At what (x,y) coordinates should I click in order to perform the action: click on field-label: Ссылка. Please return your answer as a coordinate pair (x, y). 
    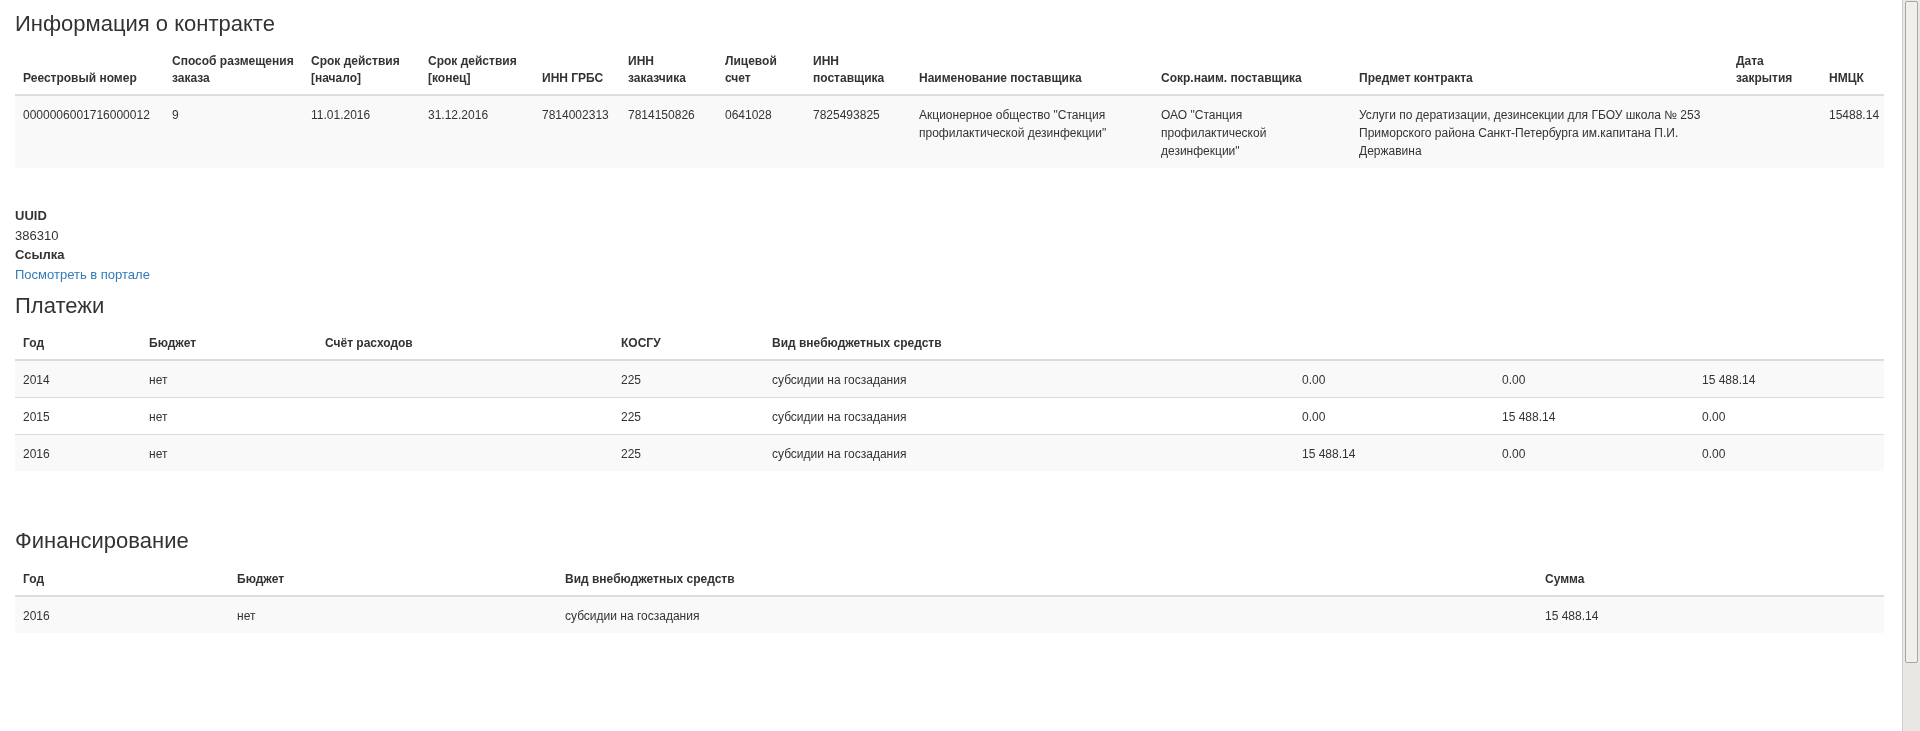
    Looking at the image, I should click on (40, 255).